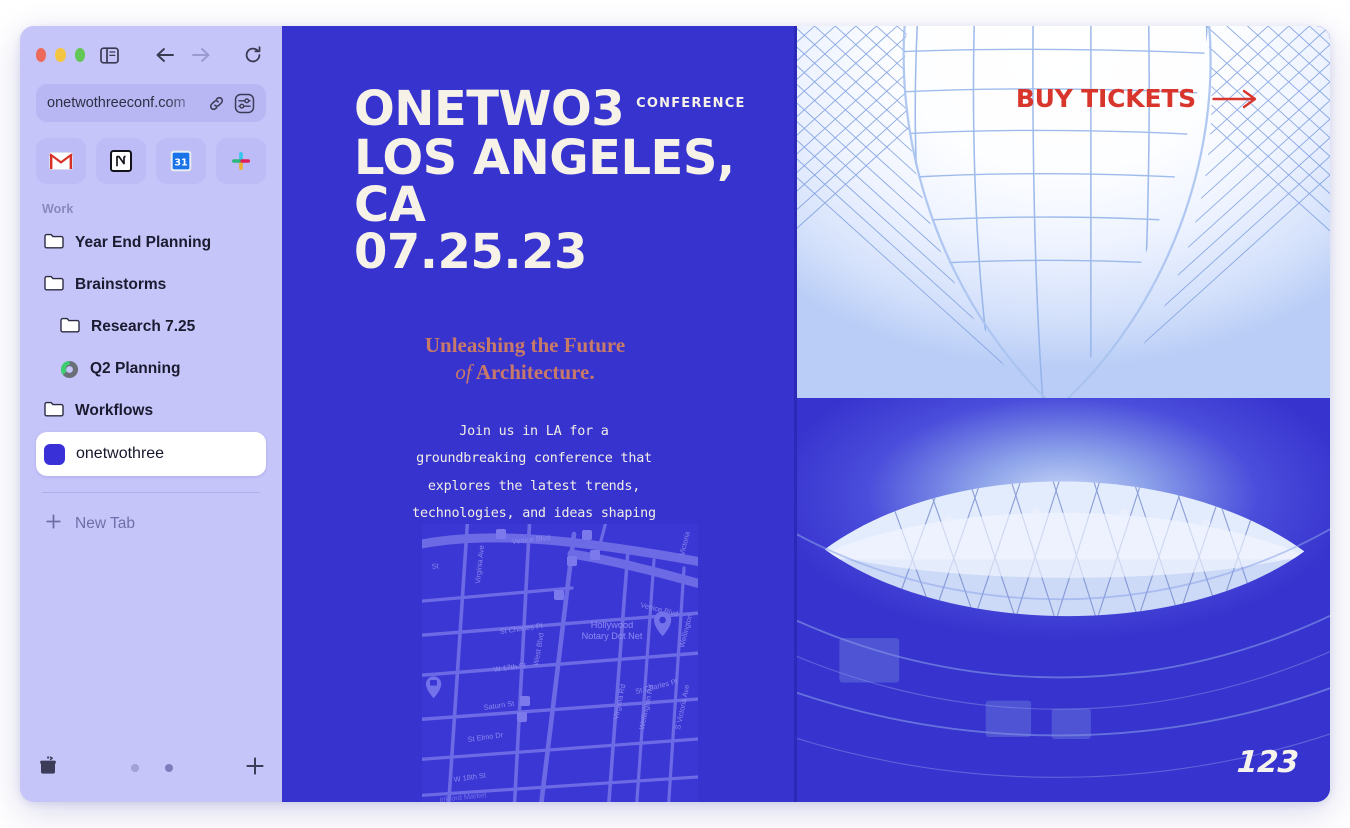 The height and width of the screenshot is (828, 1350). I want to click on app-gmail, so click(61, 161).